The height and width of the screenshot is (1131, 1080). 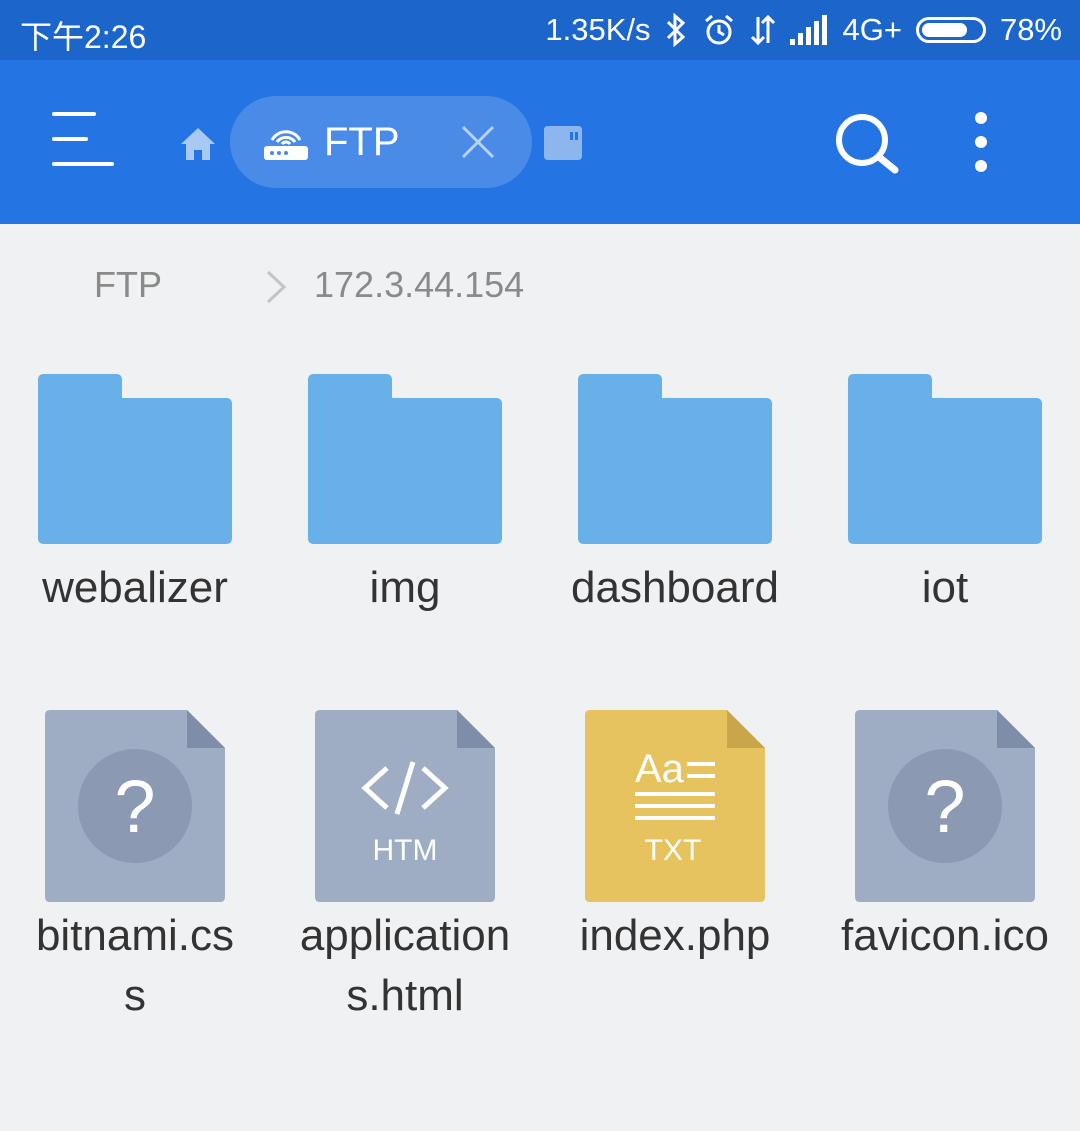 What do you see at coordinates (598, 29) in the screenshot?
I see `network-speed: 1.35K/s` at bounding box center [598, 29].